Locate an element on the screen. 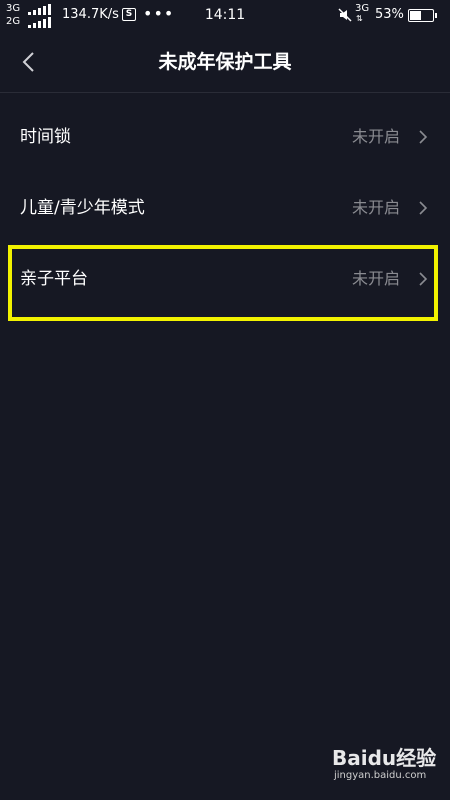  item-label: 儿童/青少年模式 is located at coordinates (82, 208).